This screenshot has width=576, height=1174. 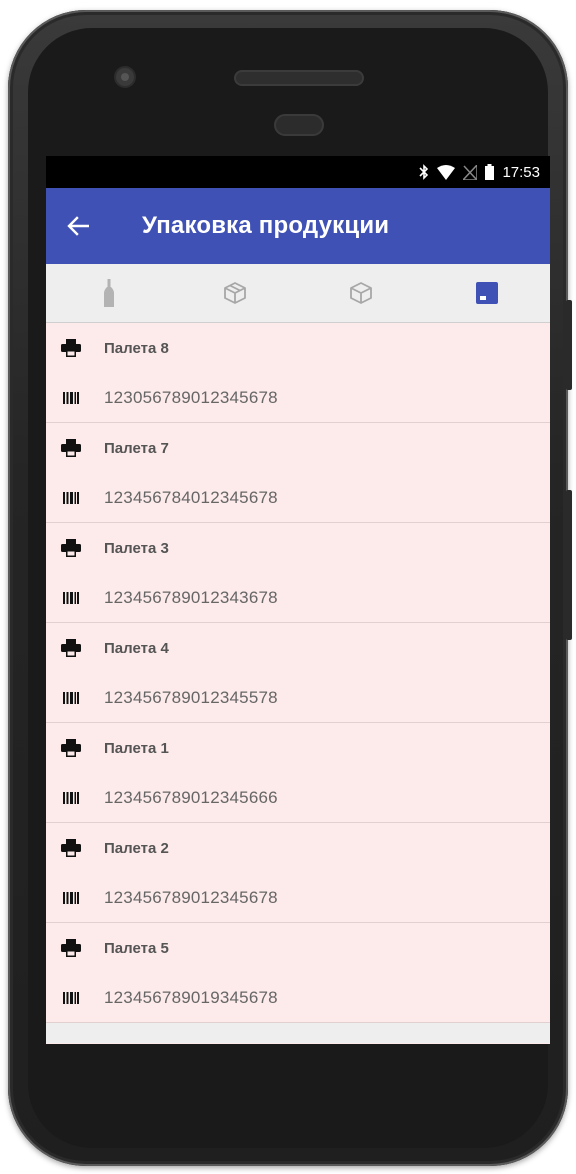 What do you see at coordinates (298, 498) in the screenshot?
I see `pallet-code-row: 123456784012345678` at bounding box center [298, 498].